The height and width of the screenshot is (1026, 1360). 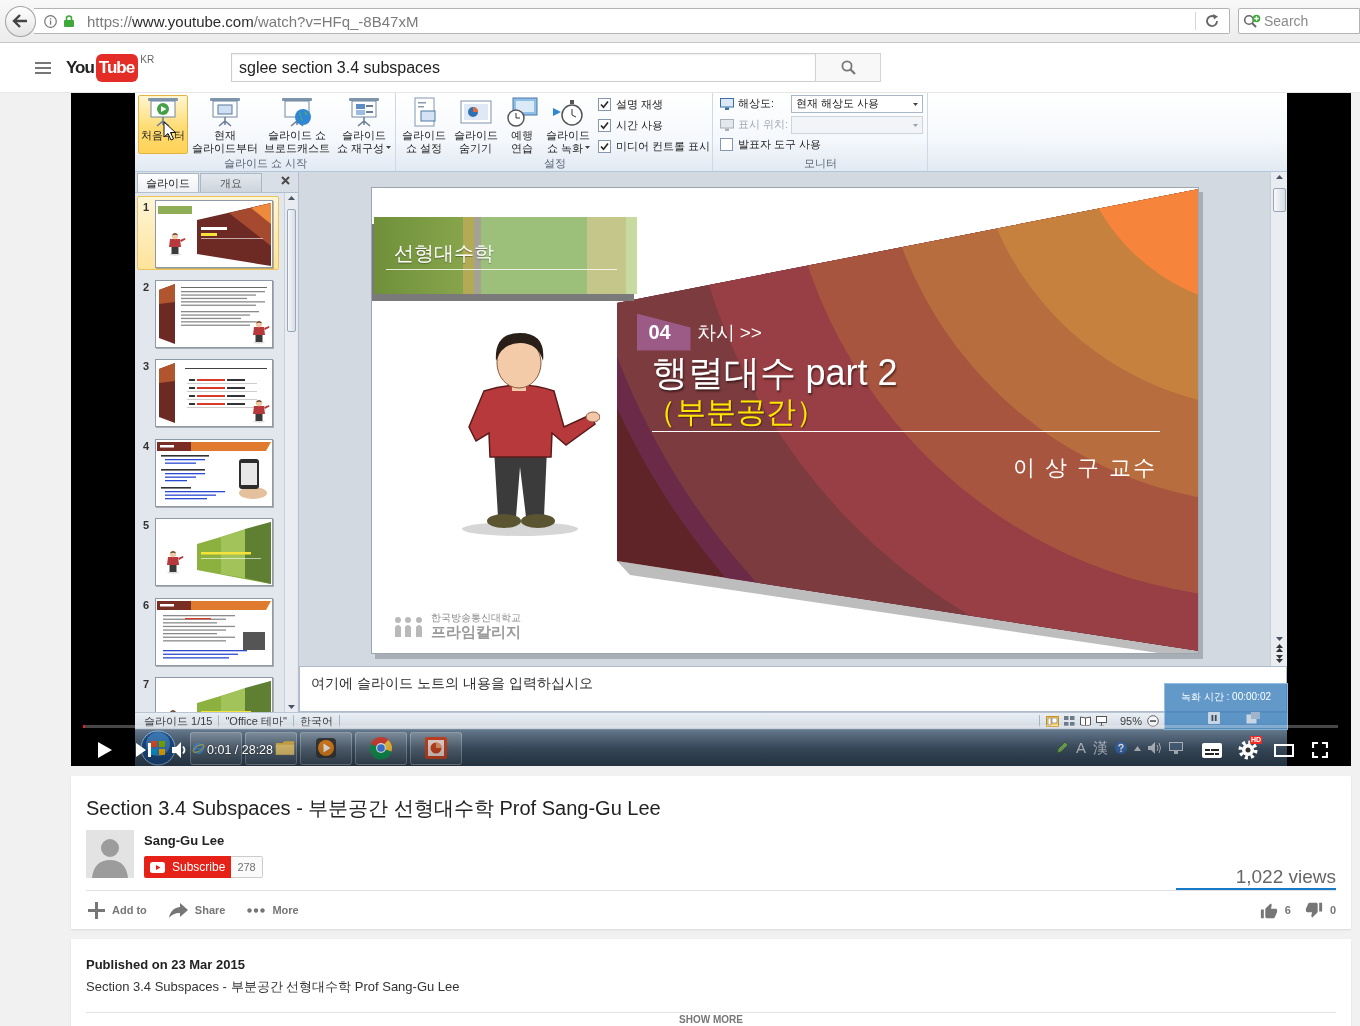 I want to click on slide-number: 4, so click(x=147, y=445).